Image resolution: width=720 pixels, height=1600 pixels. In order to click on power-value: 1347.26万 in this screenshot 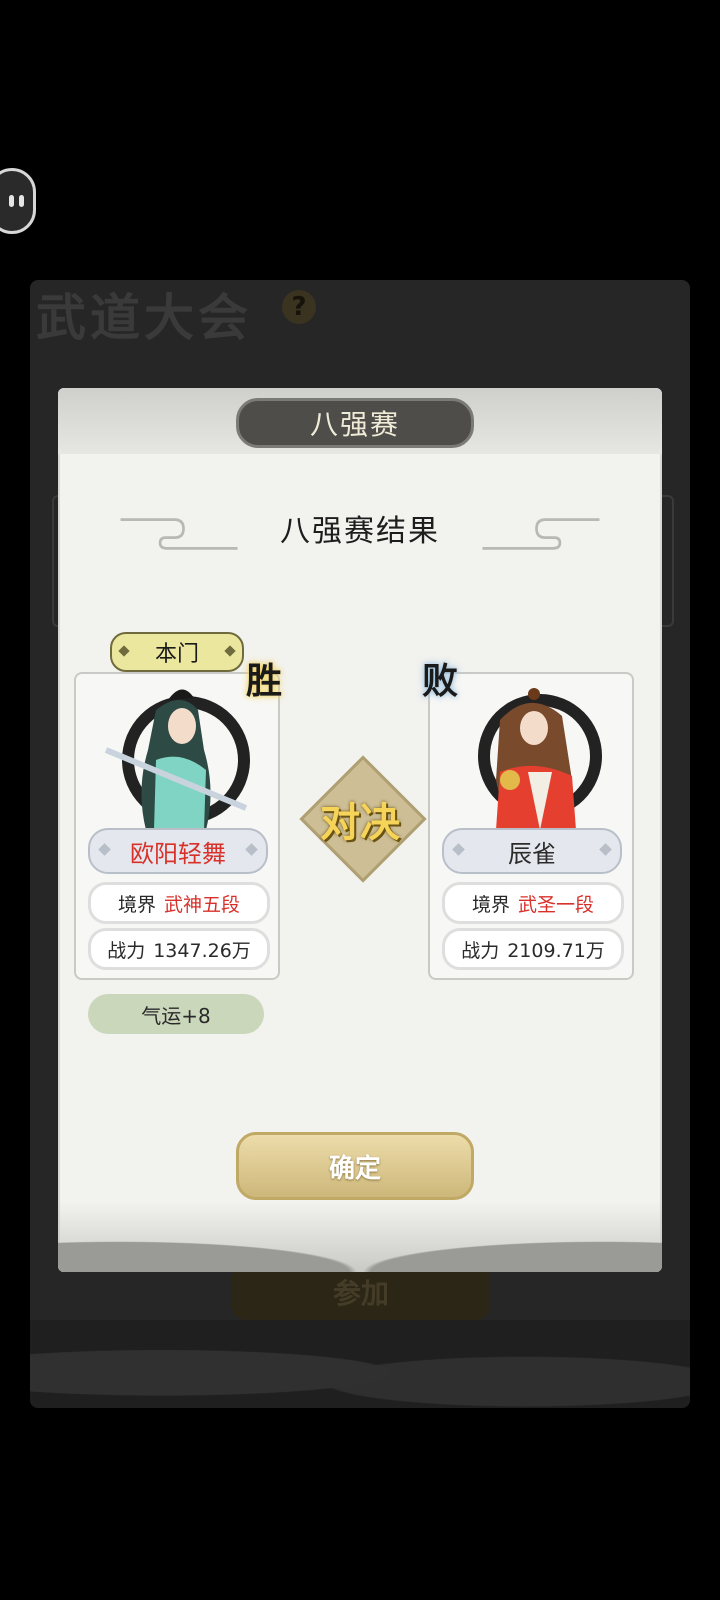, I will do `click(202, 950)`.